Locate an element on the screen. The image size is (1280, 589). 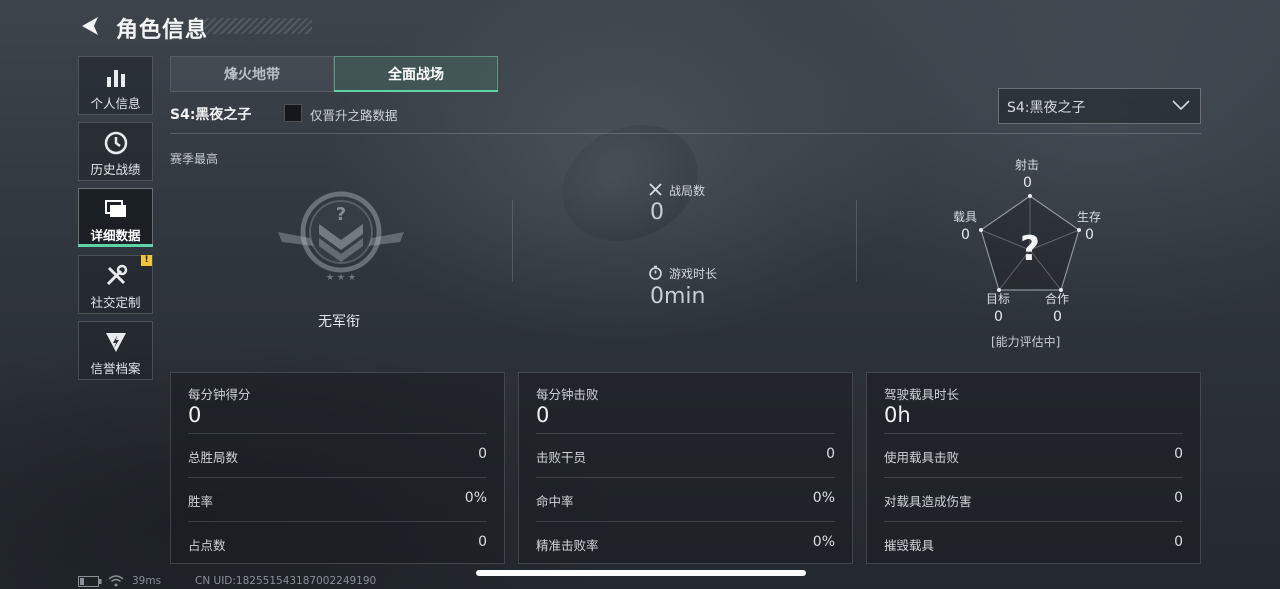
rank-emblem-glyph: ? is located at coordinates (341, 214).